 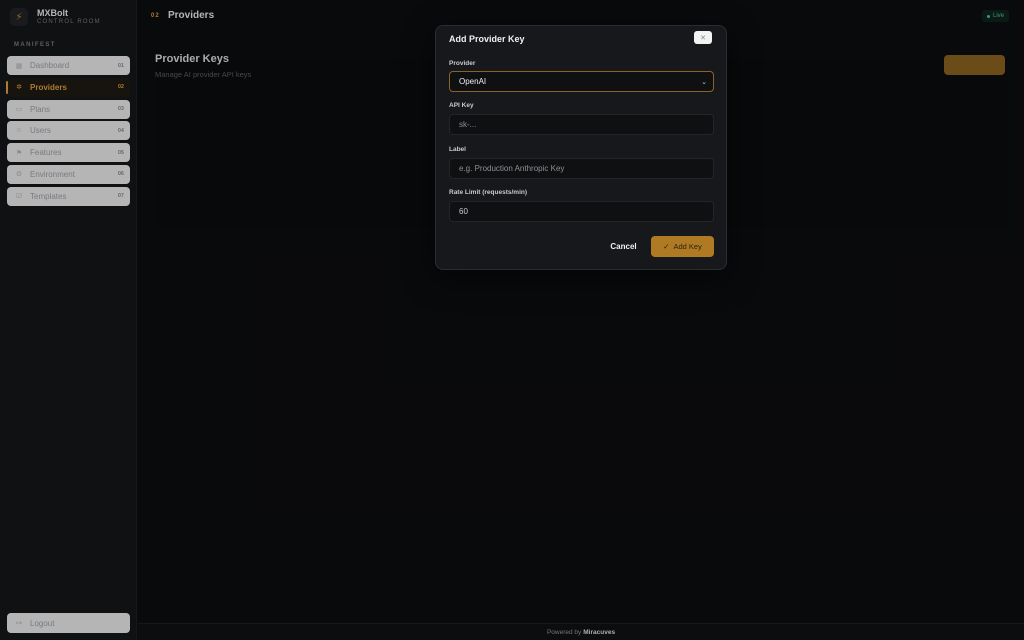 I want to click on add-key-button: ✓ Add Key, so click(x=682, y=246).